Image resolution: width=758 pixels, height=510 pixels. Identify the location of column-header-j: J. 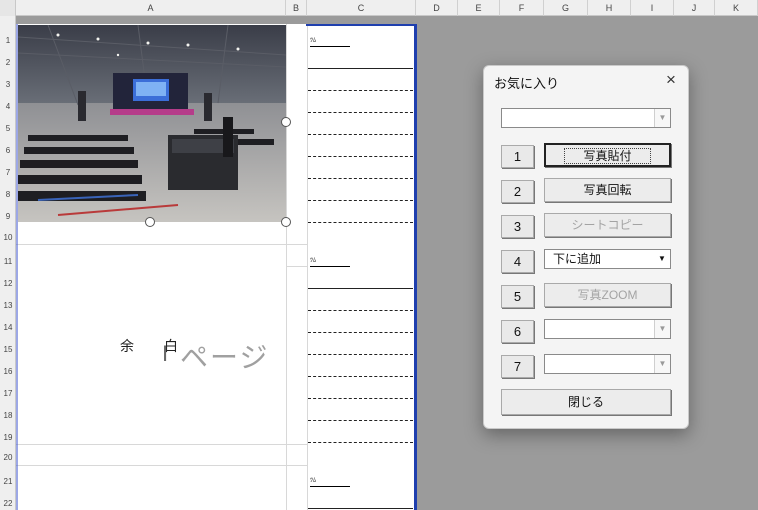
(694, 8).